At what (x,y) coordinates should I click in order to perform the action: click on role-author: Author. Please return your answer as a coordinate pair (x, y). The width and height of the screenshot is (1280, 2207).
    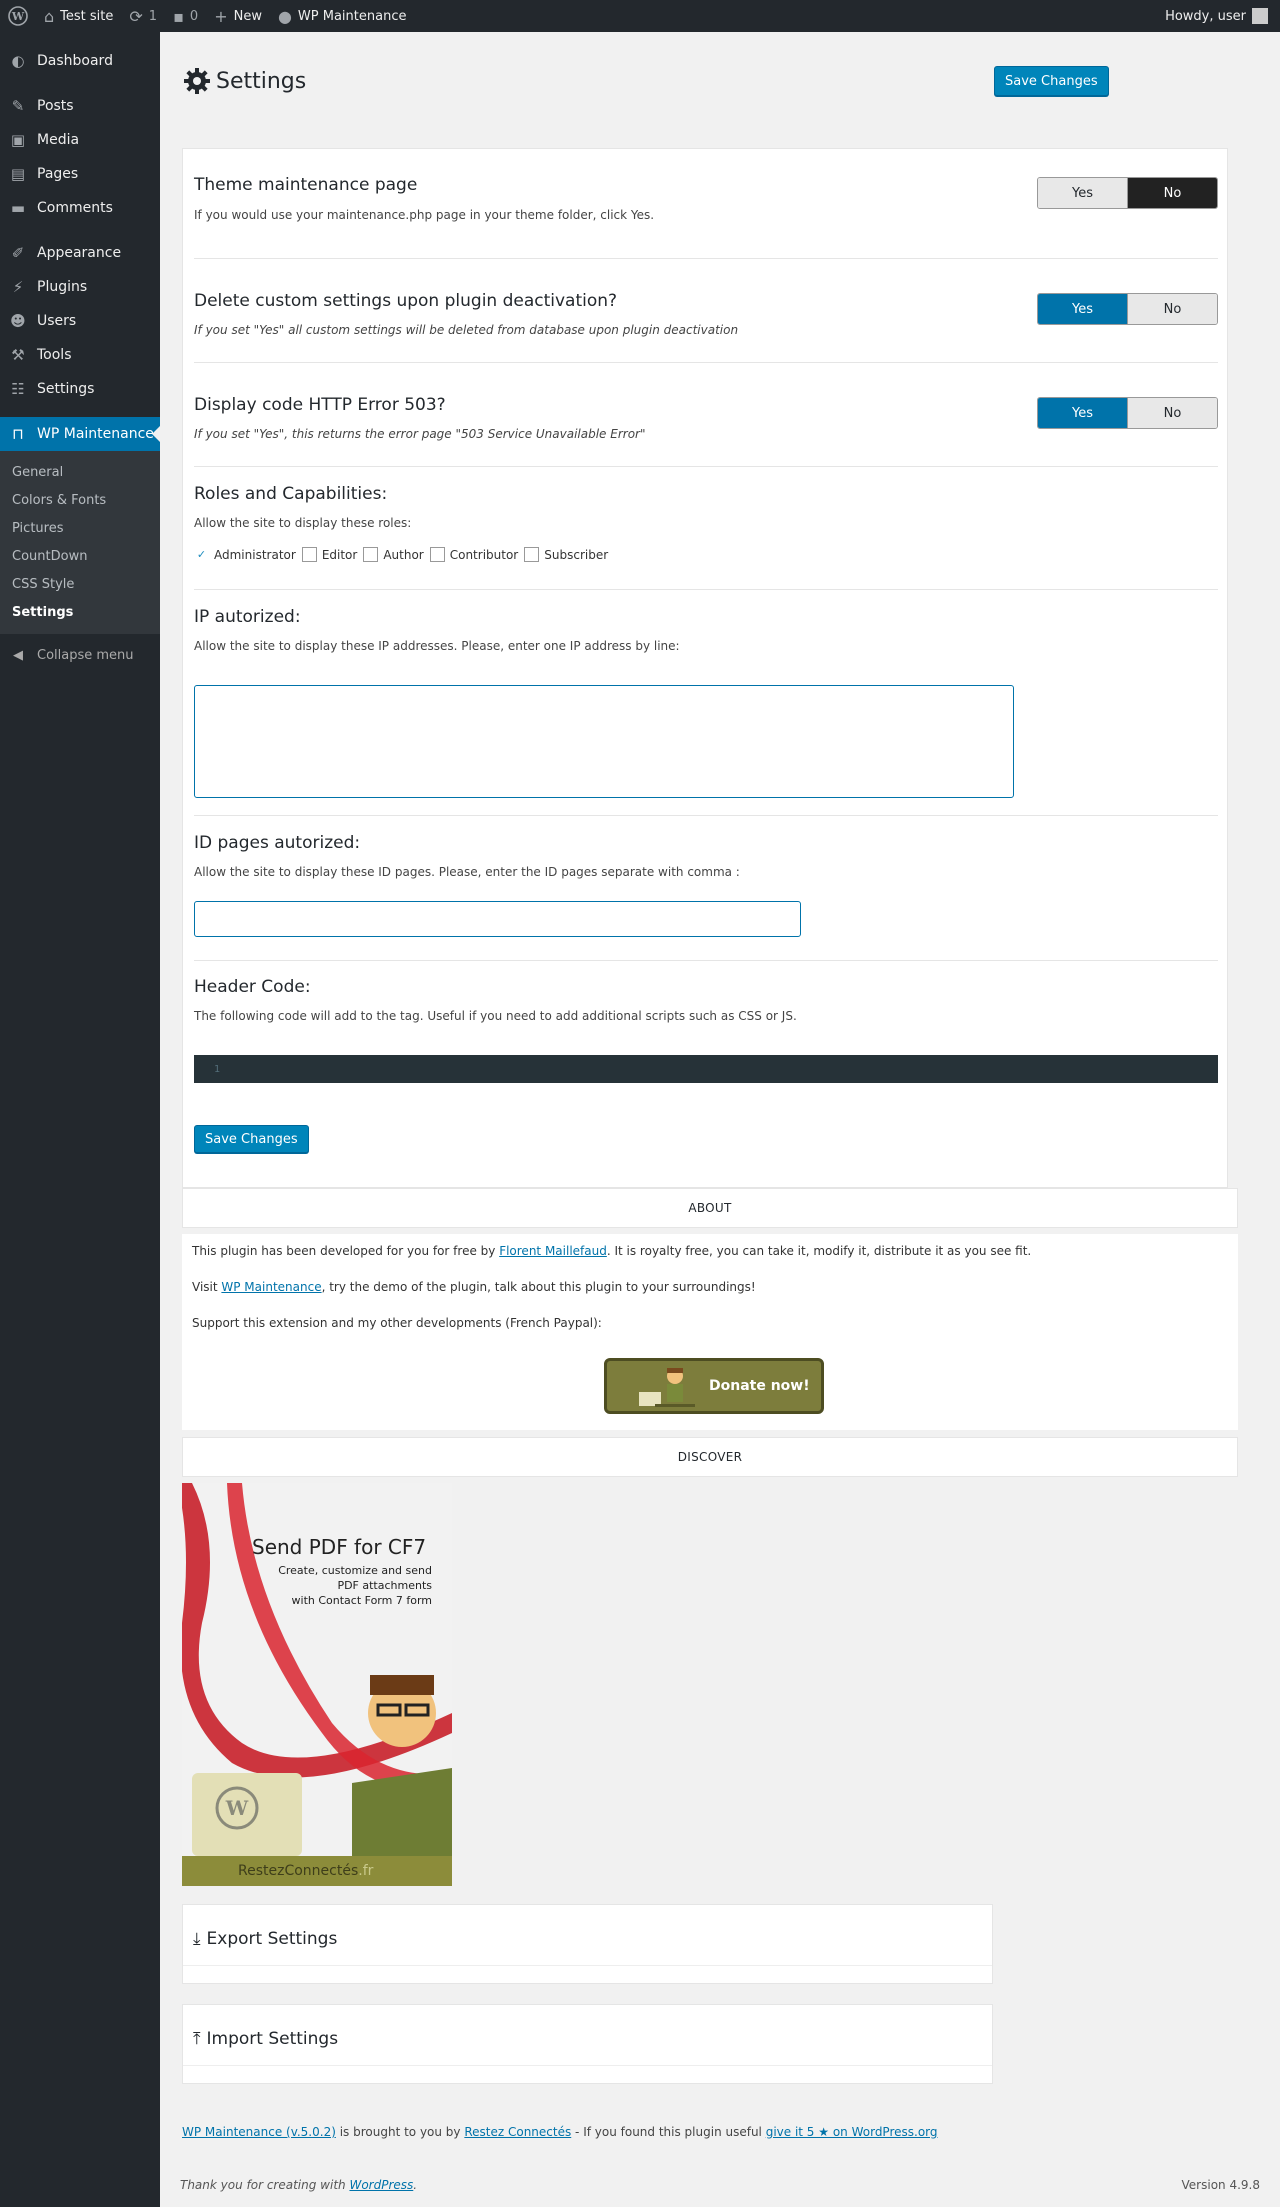
    Looking at the image, I should click on (393, 554).